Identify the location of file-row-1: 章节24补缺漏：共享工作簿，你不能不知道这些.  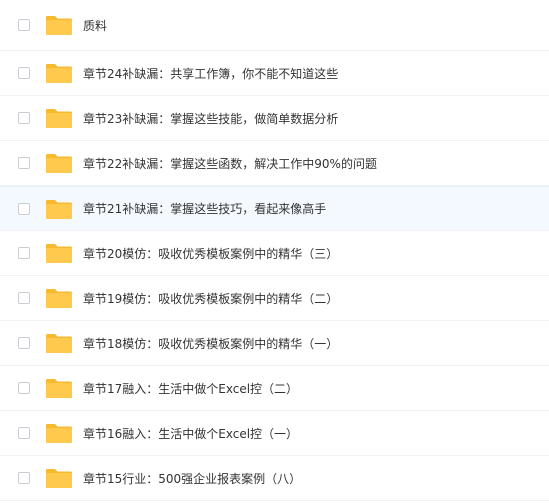
(274, 73).